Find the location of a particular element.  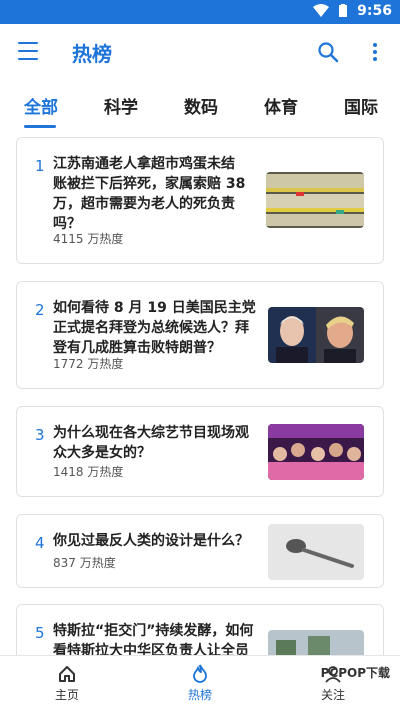

more-vertical-icon is located at coordinates (375, 52).